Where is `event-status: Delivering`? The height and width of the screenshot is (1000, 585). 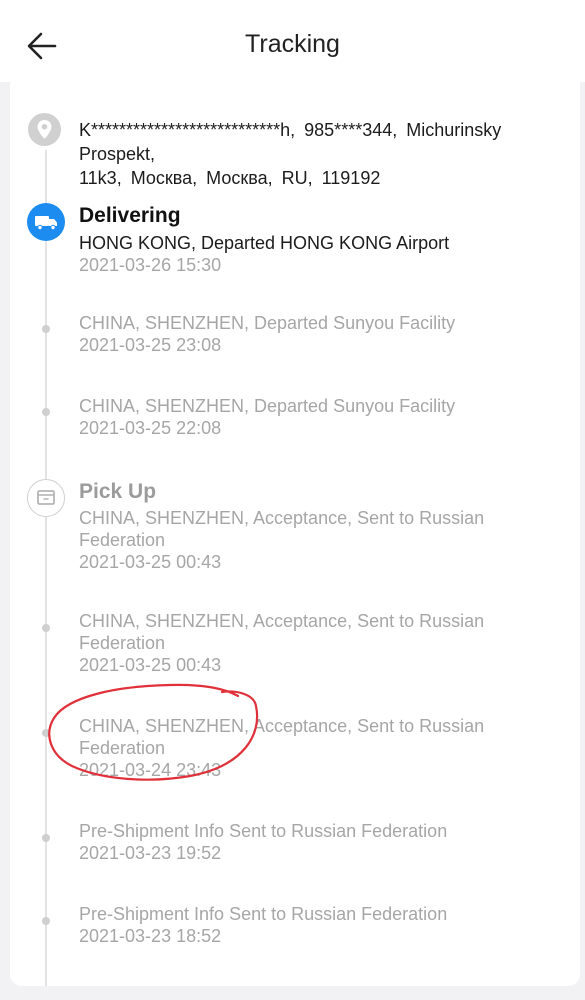
event-status: Delivering is located at coordinates (130, 215).